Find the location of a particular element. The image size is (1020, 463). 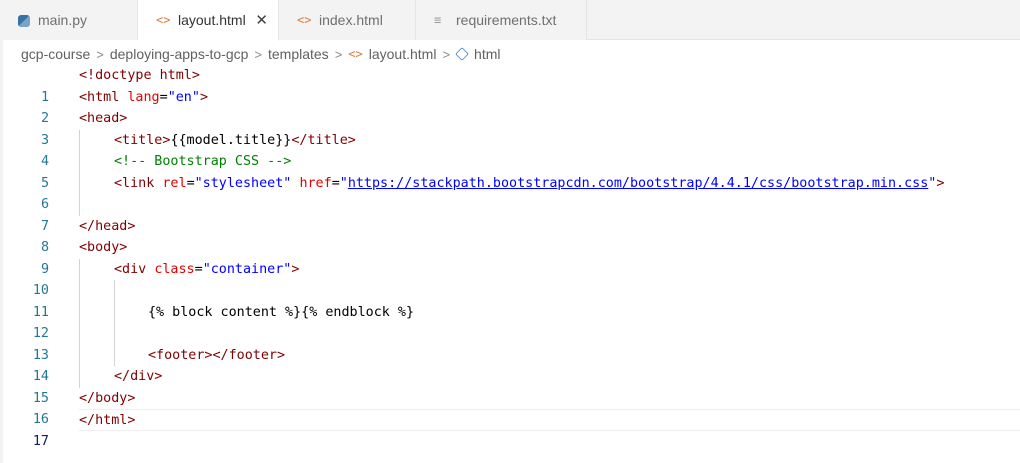

code-line: 1 <!doctype html> is located at coordinates (510, 85).